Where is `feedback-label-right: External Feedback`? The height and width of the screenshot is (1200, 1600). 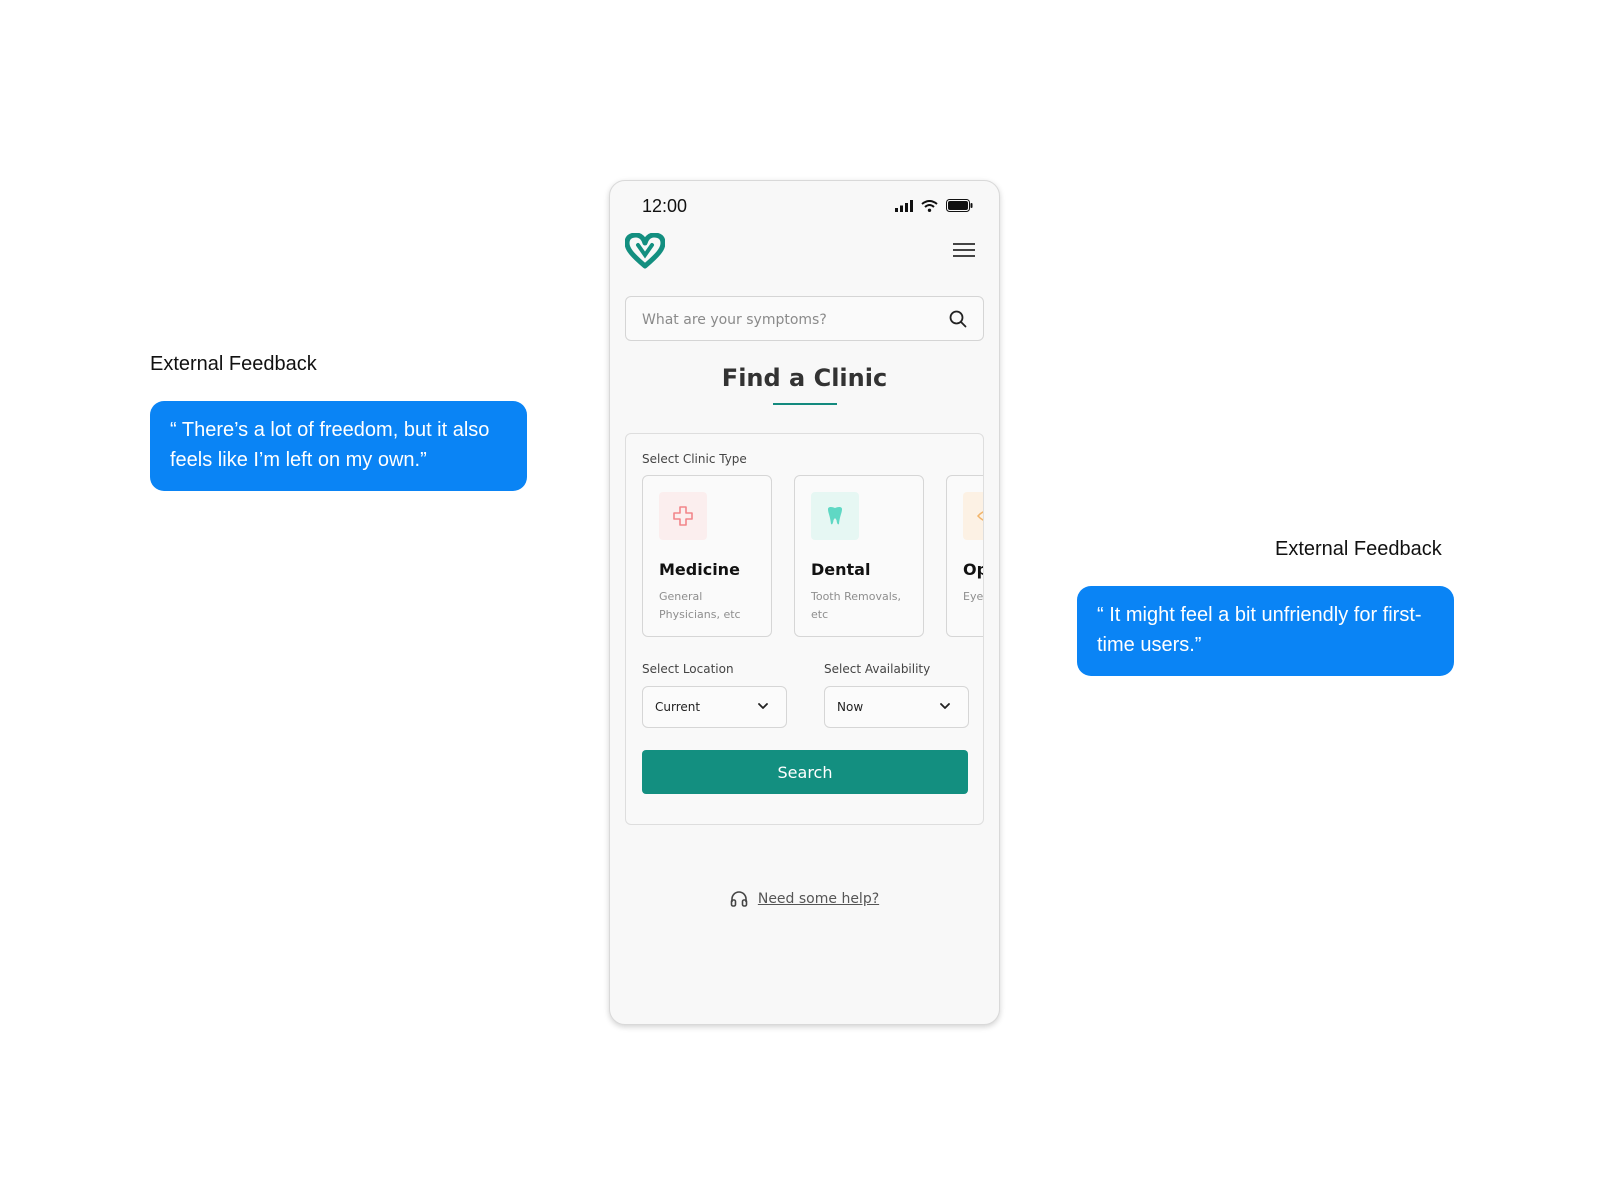 feedback-label-right: External Feedback is located at coordinates (1358, 549).